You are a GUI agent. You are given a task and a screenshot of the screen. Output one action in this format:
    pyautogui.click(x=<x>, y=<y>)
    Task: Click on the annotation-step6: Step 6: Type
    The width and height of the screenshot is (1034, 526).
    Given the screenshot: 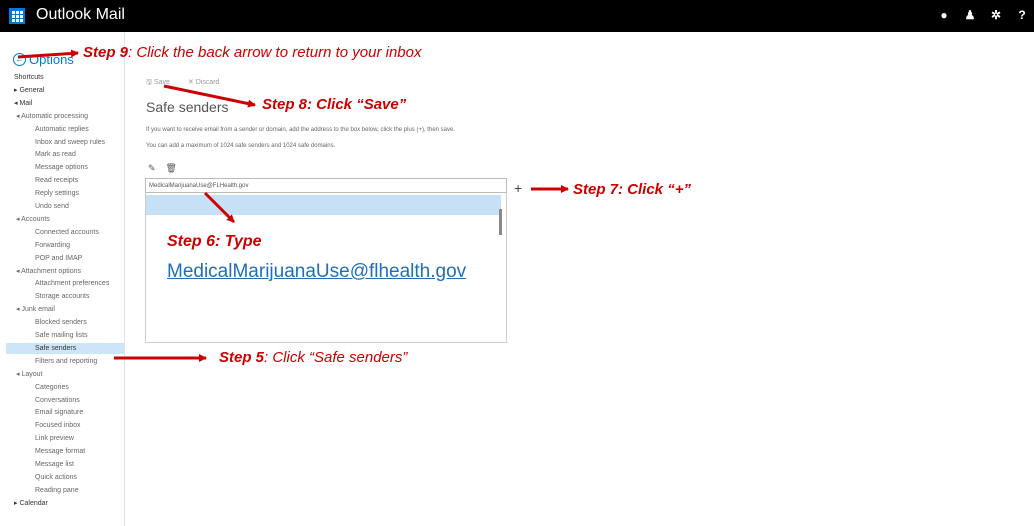 What is the action you would take?
    pyautogui.click(x=214, y=241)
    